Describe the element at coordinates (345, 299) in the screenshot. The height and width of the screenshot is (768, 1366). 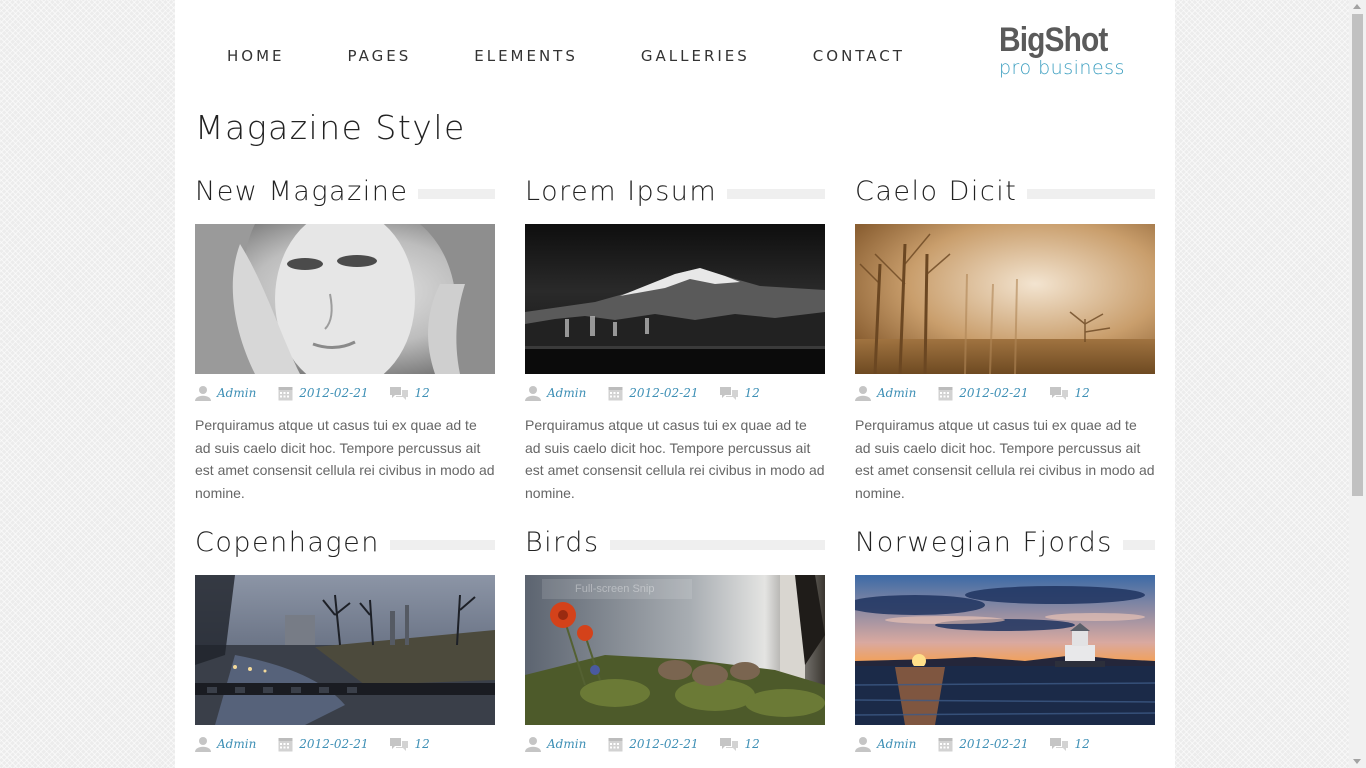
I see `post-thumbnail-woman` at that location.